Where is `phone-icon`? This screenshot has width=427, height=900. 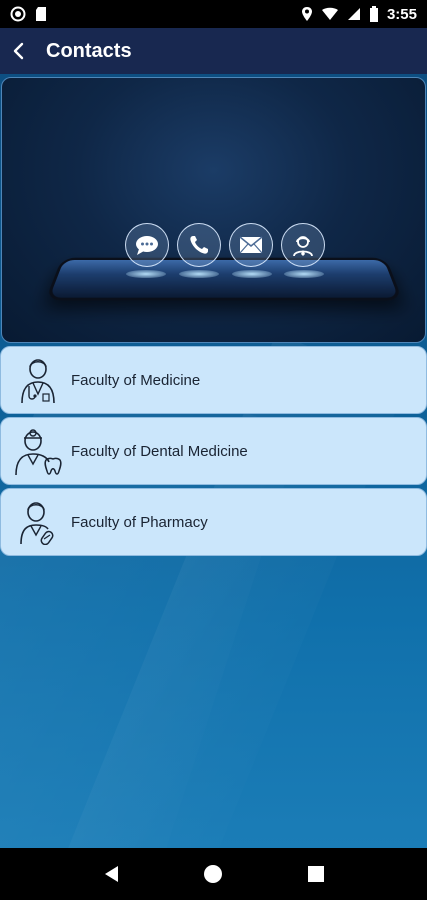 phone-icon is located at coordinates (199, 245).